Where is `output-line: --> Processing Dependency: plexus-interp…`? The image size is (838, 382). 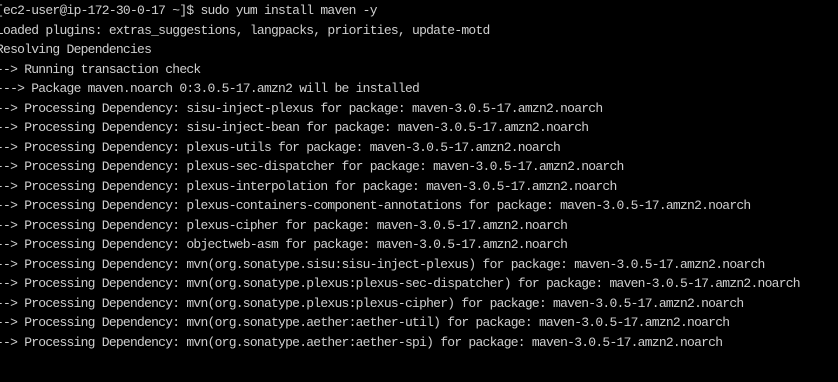 output-line: --> Processing Dependency: plexus-interp… is located at coordinates (308, 186).